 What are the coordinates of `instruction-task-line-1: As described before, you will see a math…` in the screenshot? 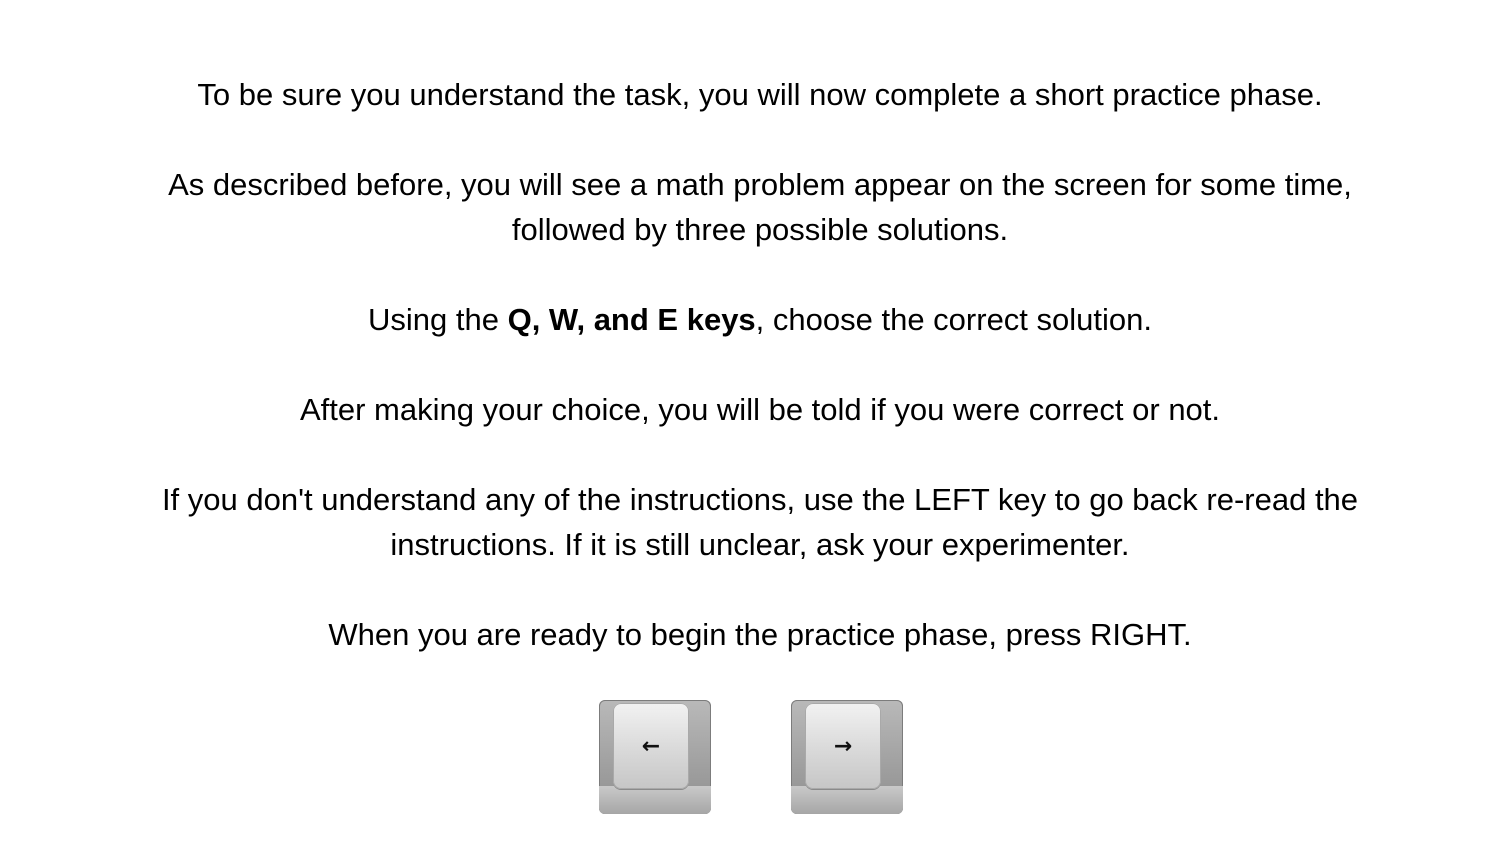 It's located at (760, 184).